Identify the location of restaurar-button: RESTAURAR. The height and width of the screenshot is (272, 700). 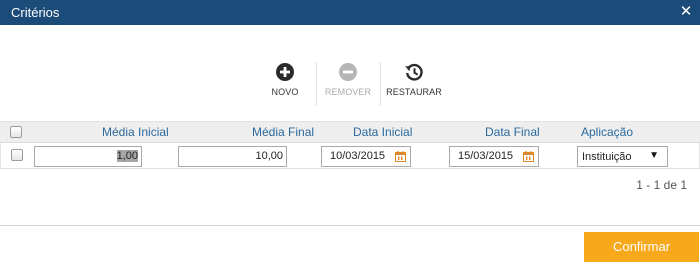
(414, 82).